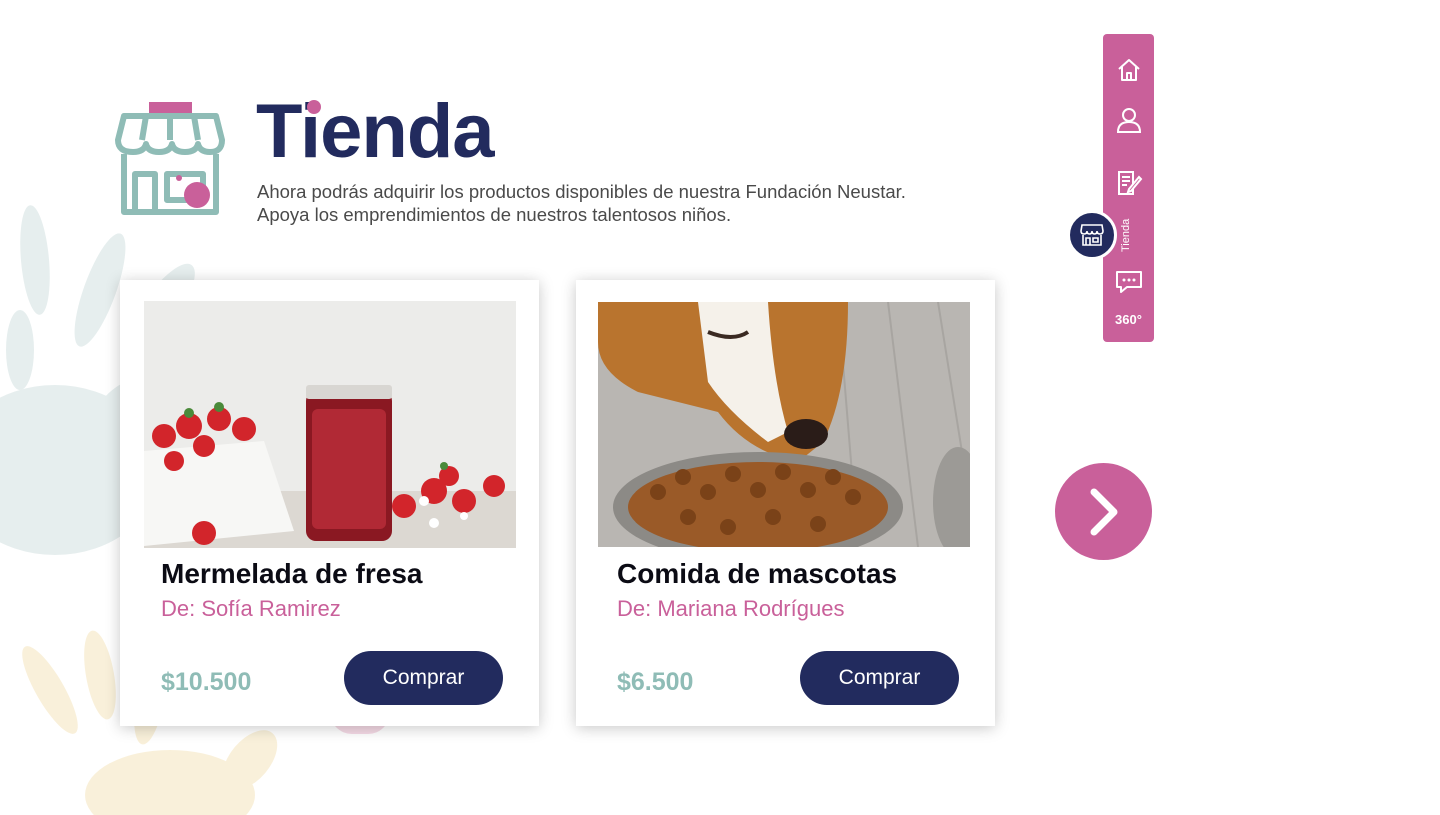  I want to click on edit-icon, so click(1130, 183).